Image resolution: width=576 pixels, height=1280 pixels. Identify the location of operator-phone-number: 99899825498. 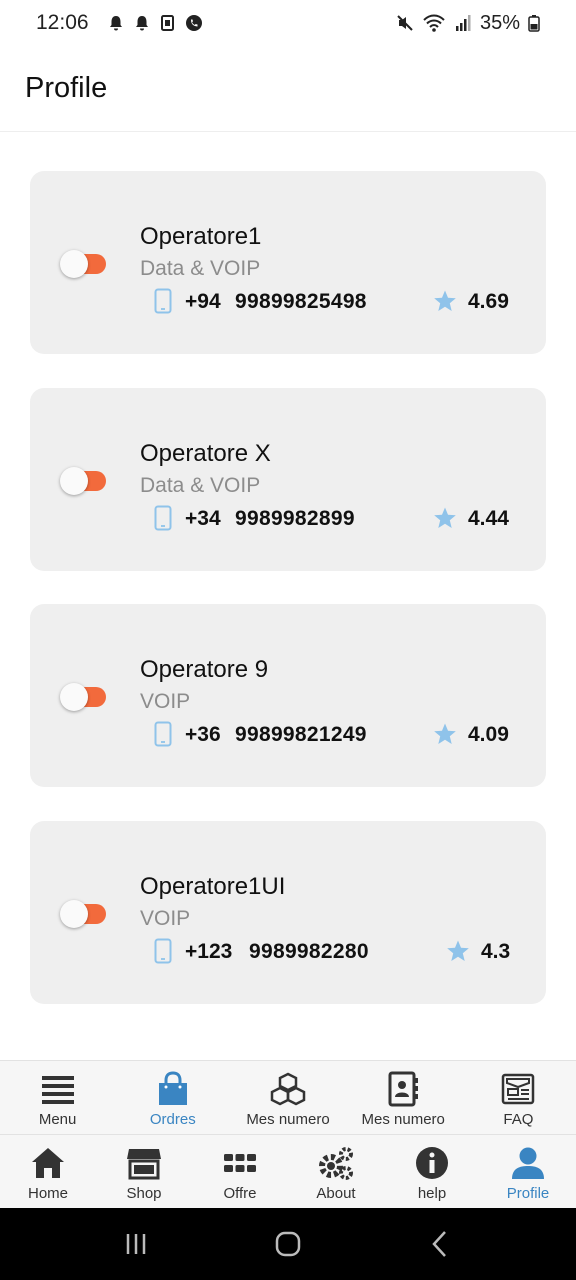
(301, 301).